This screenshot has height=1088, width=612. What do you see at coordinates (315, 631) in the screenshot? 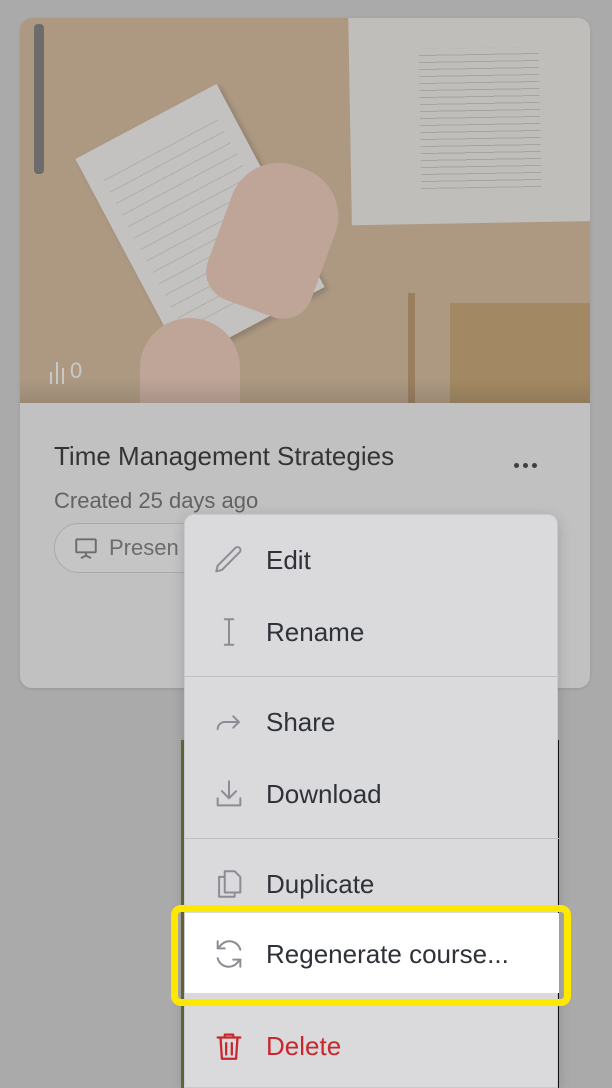
I see `menu-item-label: Rename` at bounding box center [315, 631].